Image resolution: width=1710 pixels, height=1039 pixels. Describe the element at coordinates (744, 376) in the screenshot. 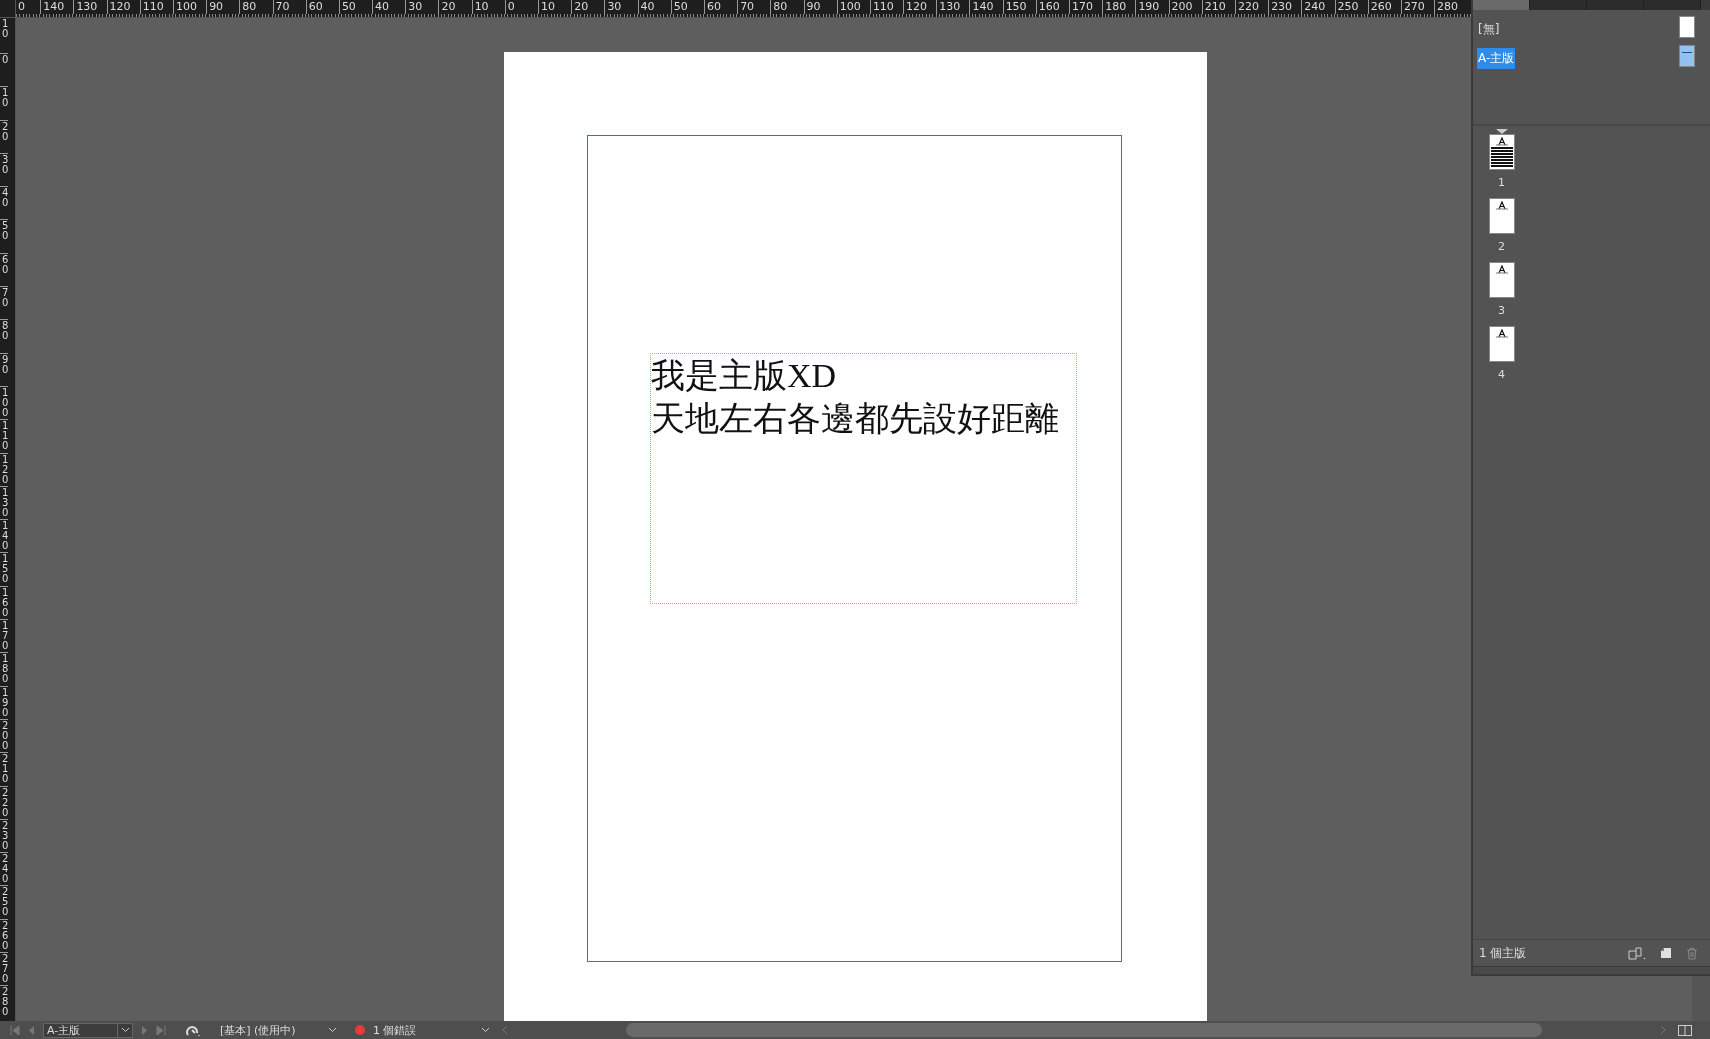

I see `text-line: 我是主版XD` at that location.